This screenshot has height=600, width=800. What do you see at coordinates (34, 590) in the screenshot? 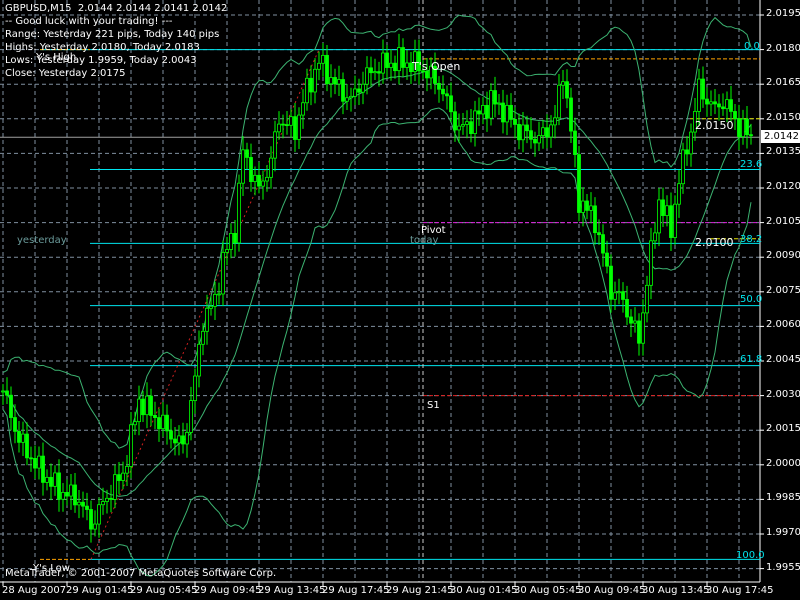
I see `x-tick-label: 28 Aug 2007` at bounding box center [34, 590].